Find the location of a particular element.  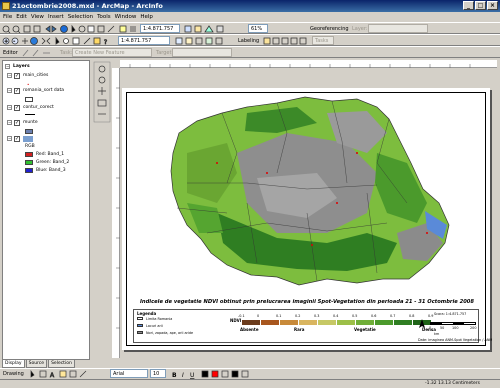

ndvi-color-ramp is located at coordinates (337, 322).